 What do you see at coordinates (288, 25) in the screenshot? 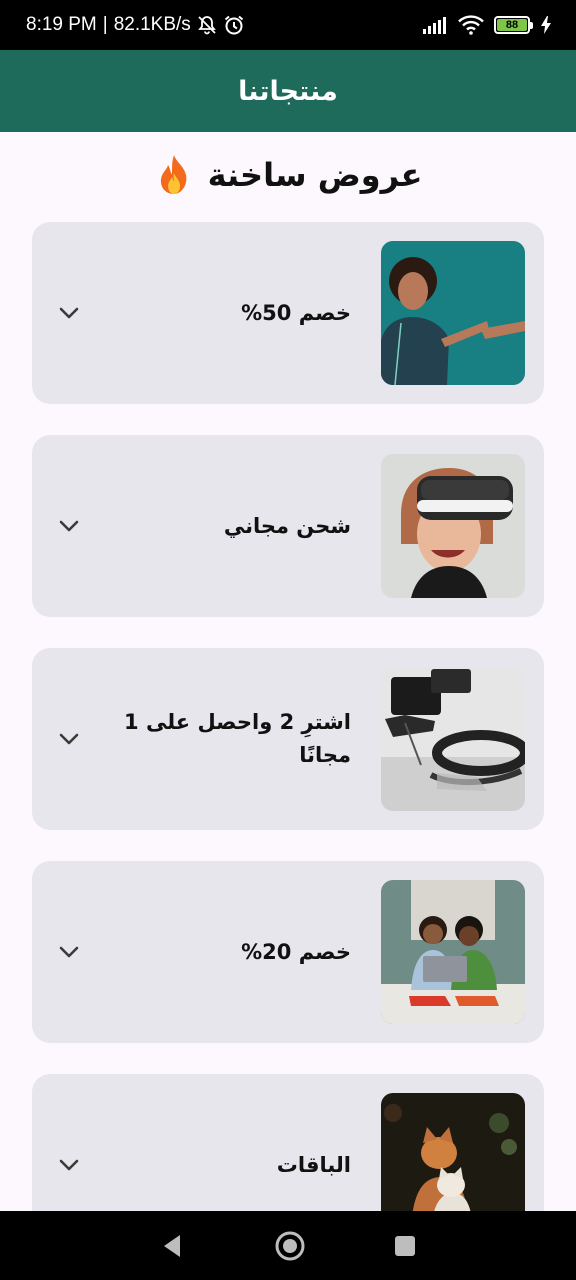
I see `status-bar: 8:19 PM | 82.1KB/s 88` at bounding box center [288, 25].